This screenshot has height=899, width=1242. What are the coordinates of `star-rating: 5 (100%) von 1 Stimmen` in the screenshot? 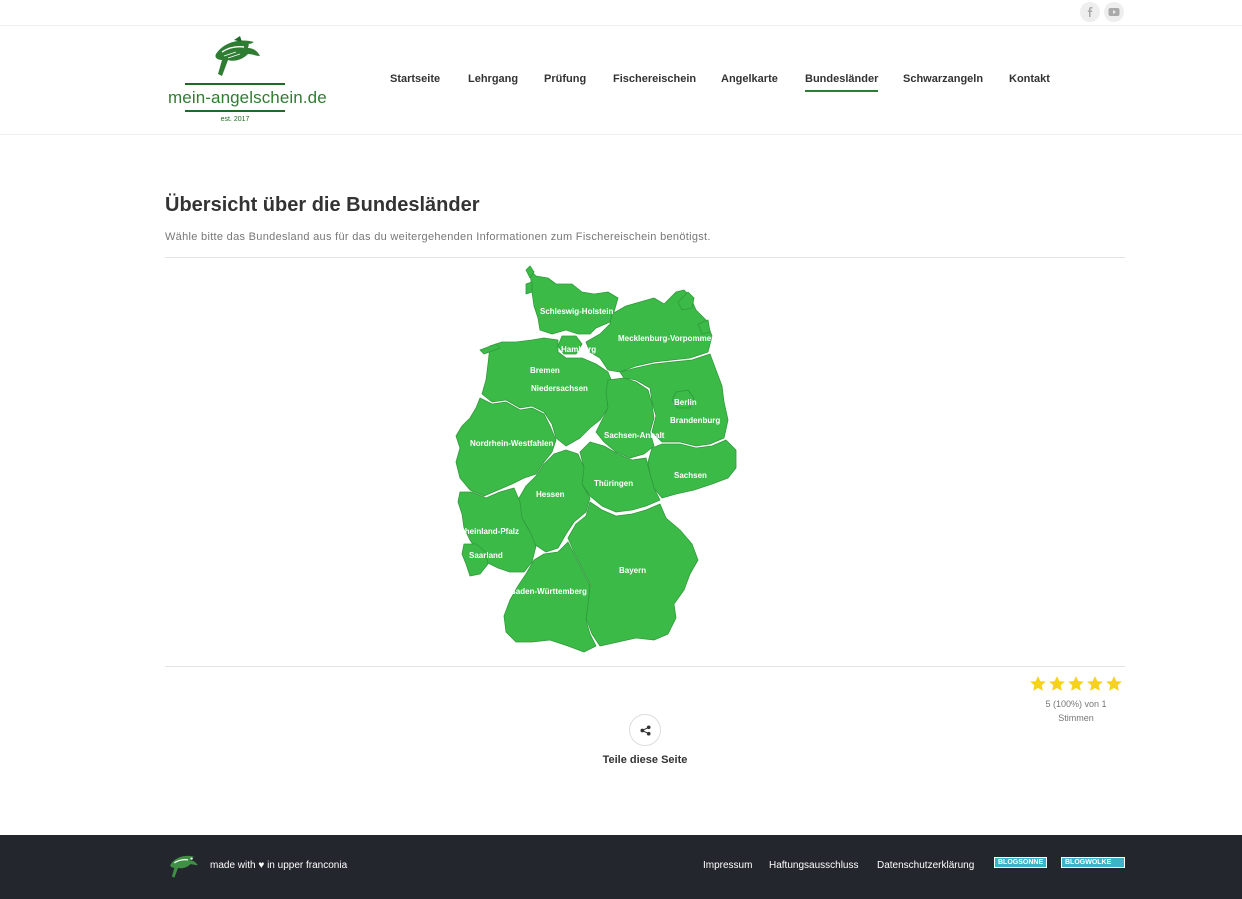 It's located at (1076, 700).